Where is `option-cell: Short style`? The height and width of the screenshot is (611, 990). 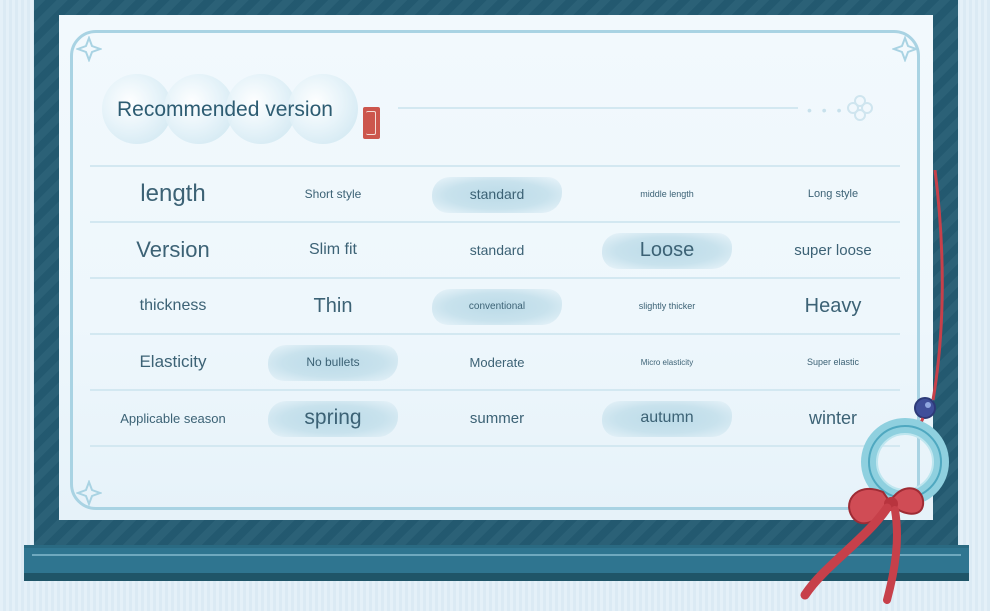
option-cell: Short style is located at coordinates (333, 194).